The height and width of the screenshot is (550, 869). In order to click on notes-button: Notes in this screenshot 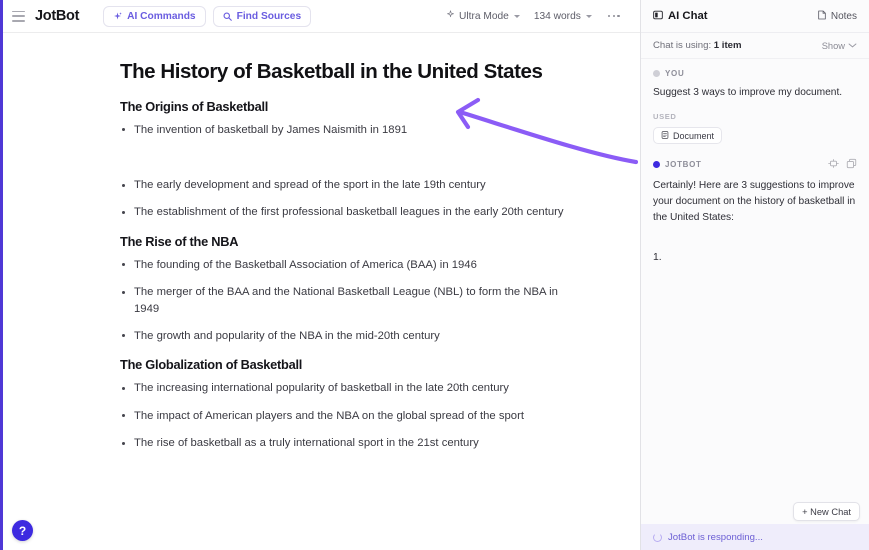, I will do `click(837, 16)`.